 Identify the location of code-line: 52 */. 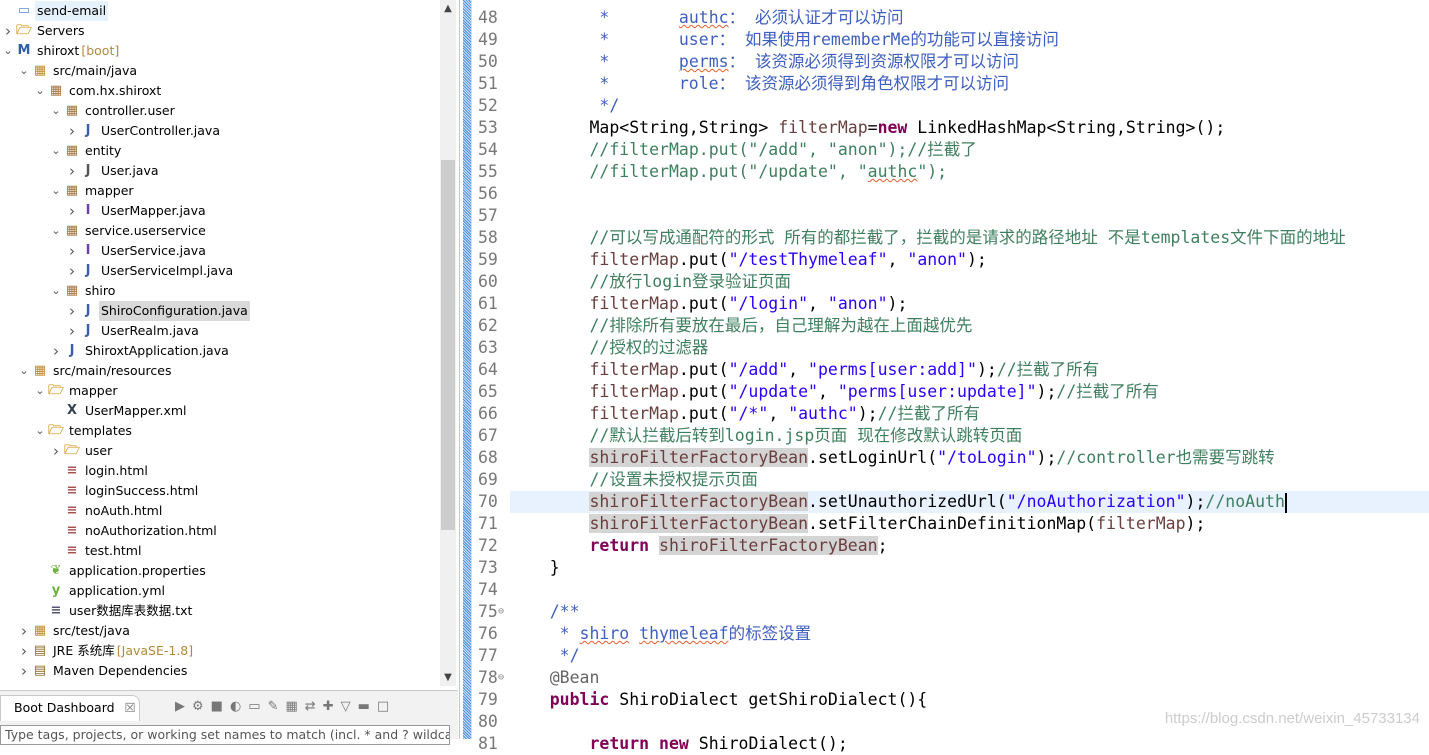
(945, 106).